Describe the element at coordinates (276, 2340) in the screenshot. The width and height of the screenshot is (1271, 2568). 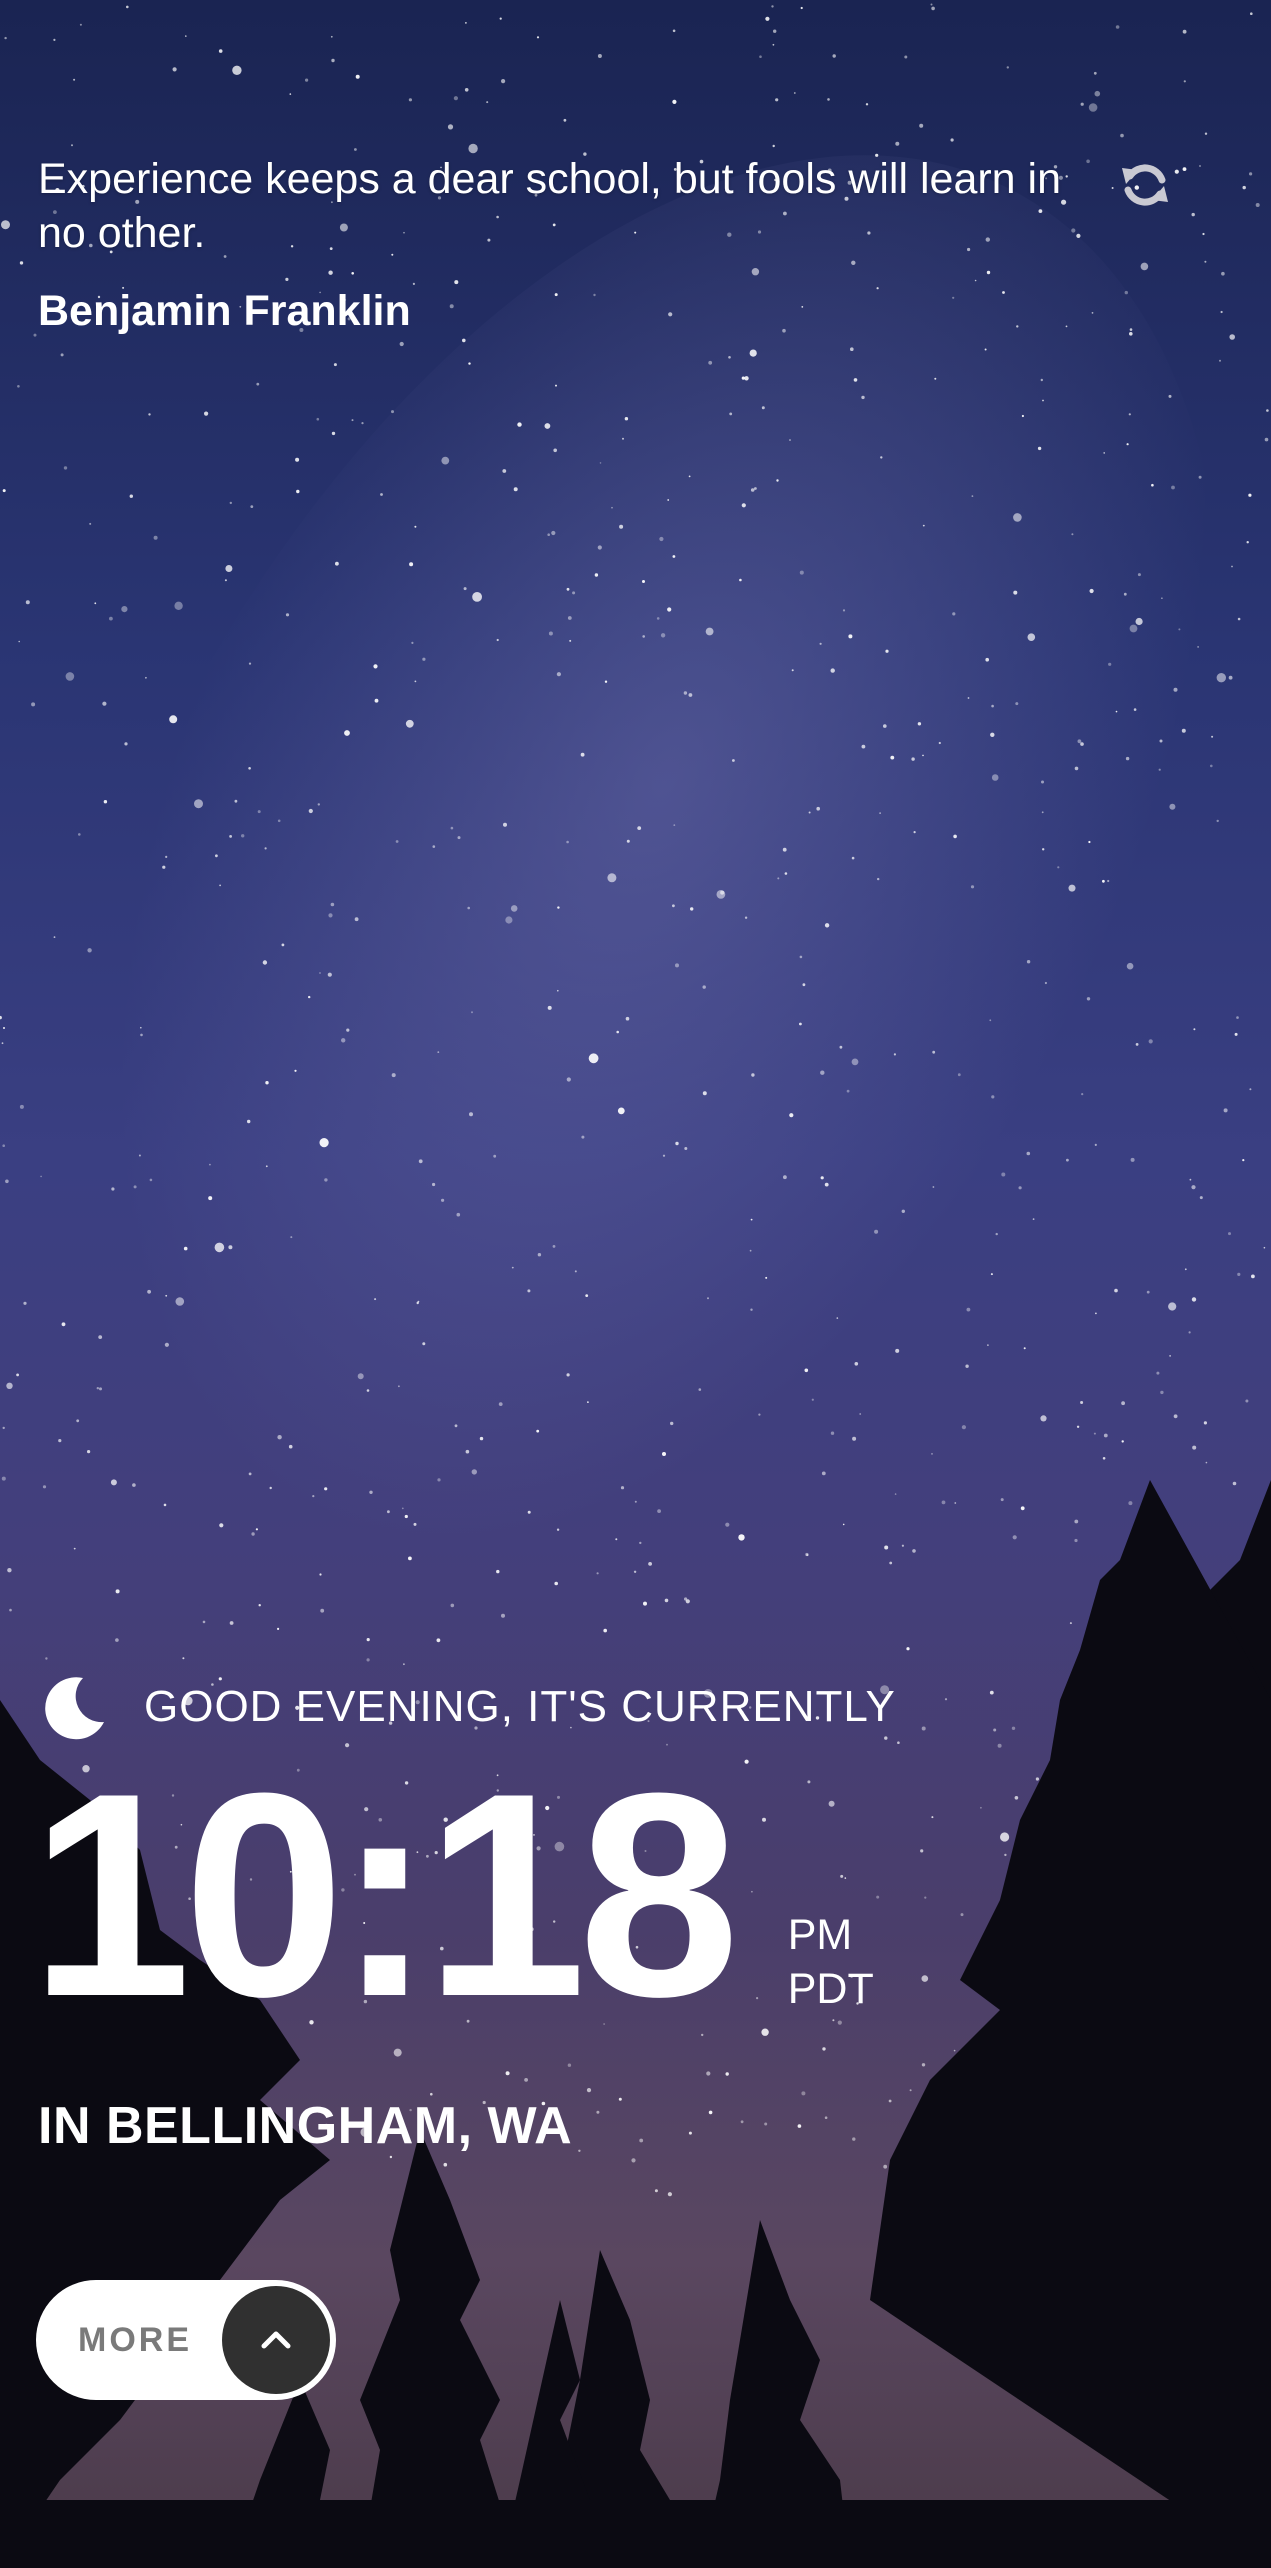
I see `chevron-up-circle` at that location.